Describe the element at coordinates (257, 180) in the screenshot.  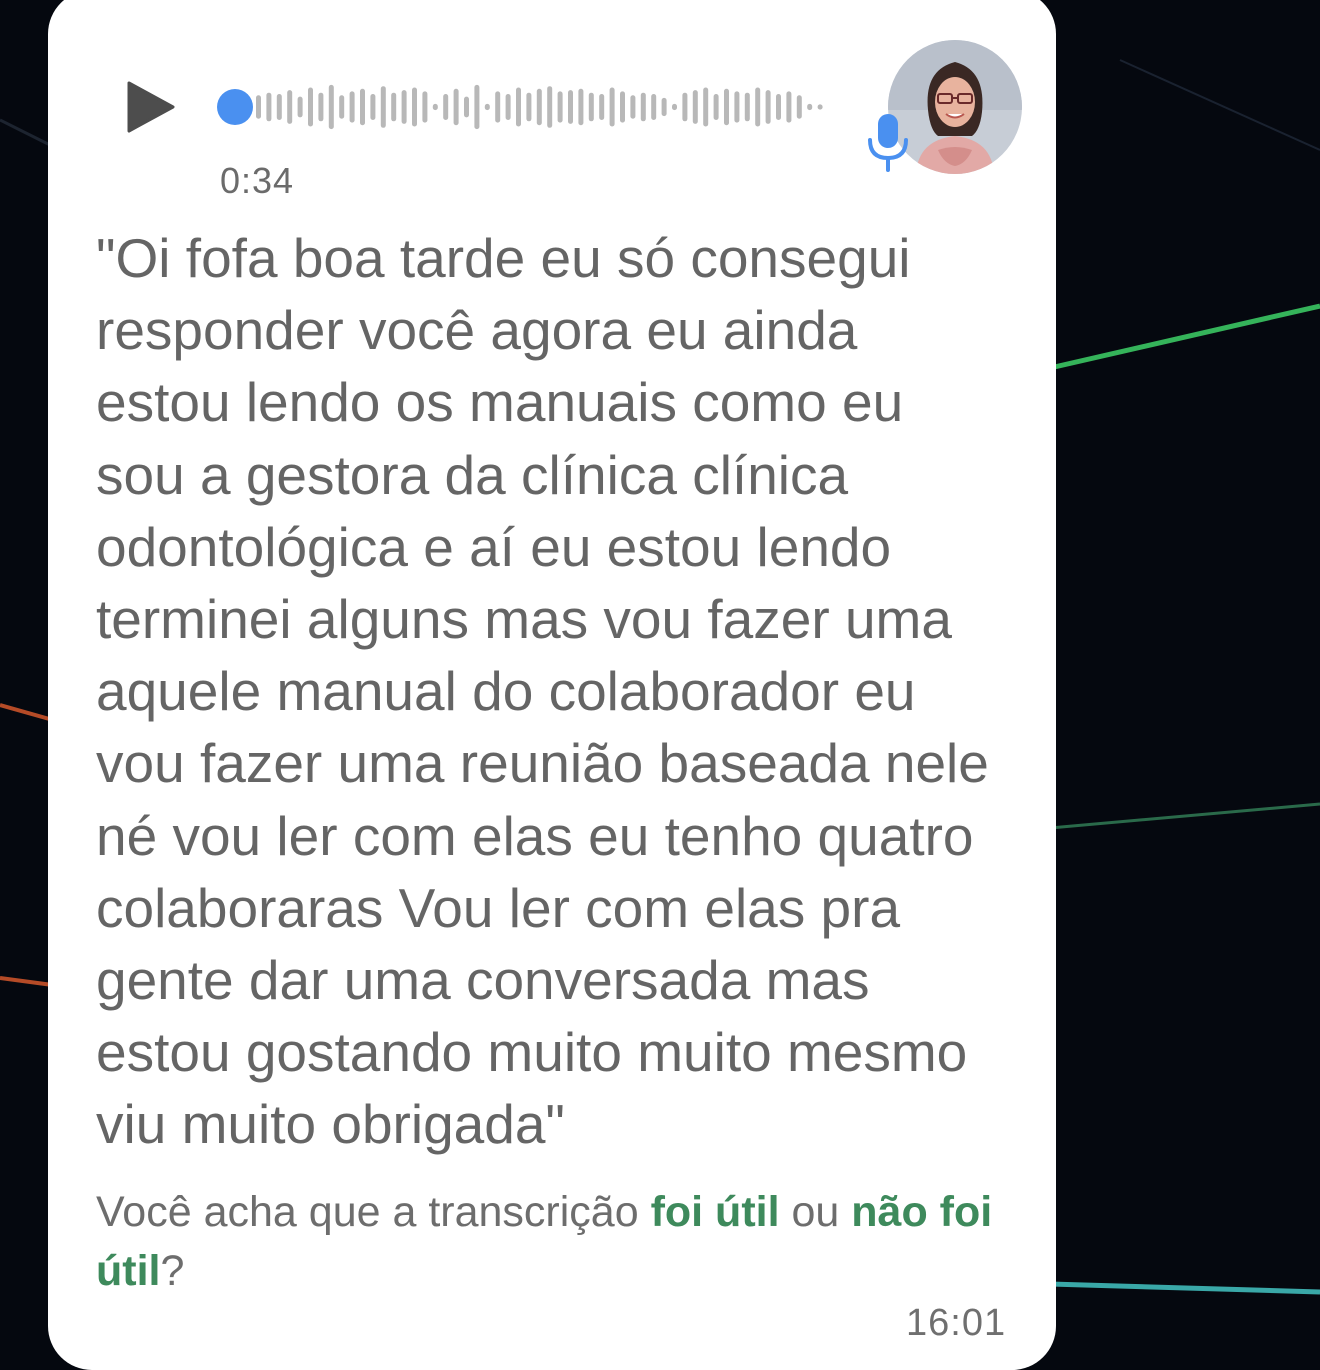
I see `audio-duration: 0:34` at that location.